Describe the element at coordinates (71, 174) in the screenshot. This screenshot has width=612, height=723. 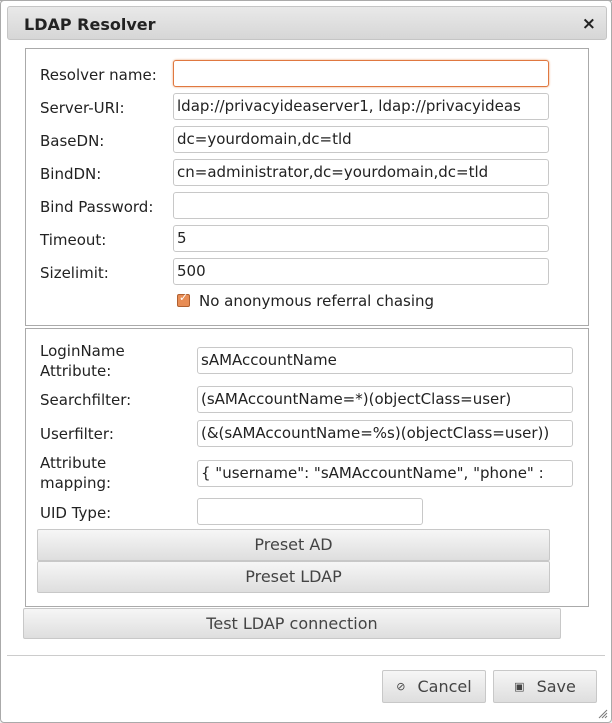
I see `bind-dn-label: BindDN:` at that location.